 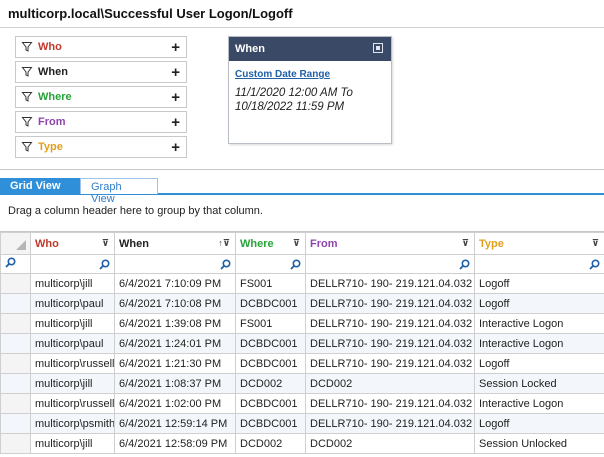 I want to click on cell-when: 6/4/2021 7:10:08 PM, so click(x=175, y=303).